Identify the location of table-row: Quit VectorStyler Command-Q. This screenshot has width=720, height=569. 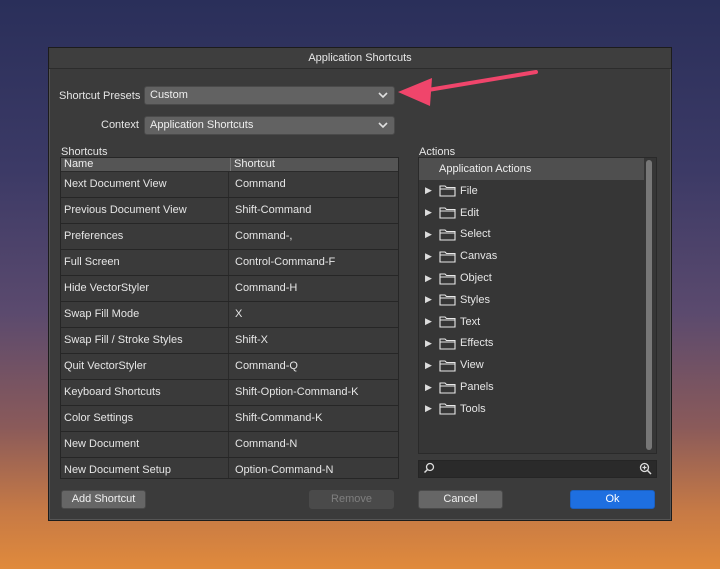
(229, 367).